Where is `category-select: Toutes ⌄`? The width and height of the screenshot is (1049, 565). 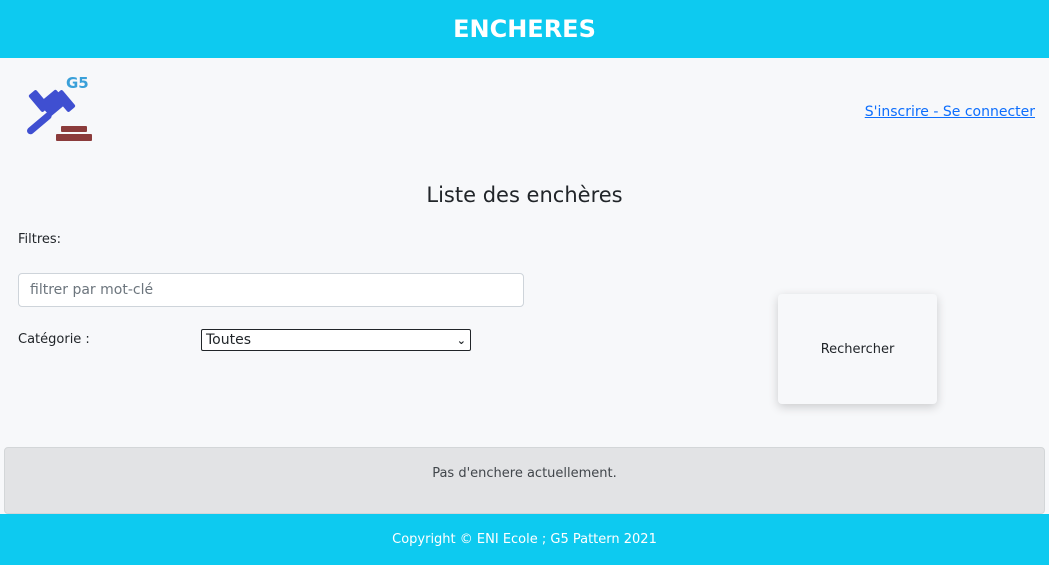
category-select: Toutes ⌄ is located at coordinates (336, 340).